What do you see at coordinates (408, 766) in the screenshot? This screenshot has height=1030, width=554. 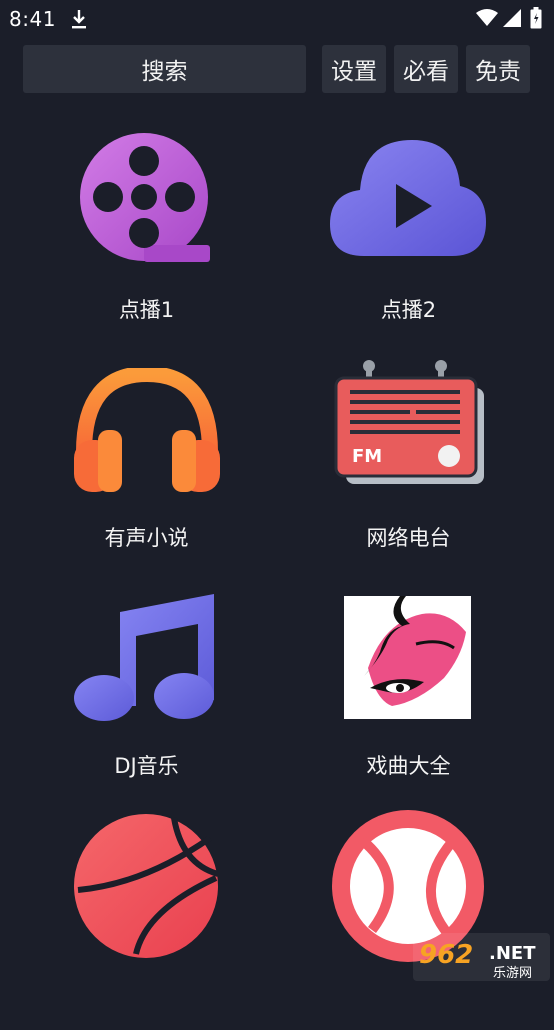 I see `tile-label: 戏曲大全` at bounding box center [408, 766].